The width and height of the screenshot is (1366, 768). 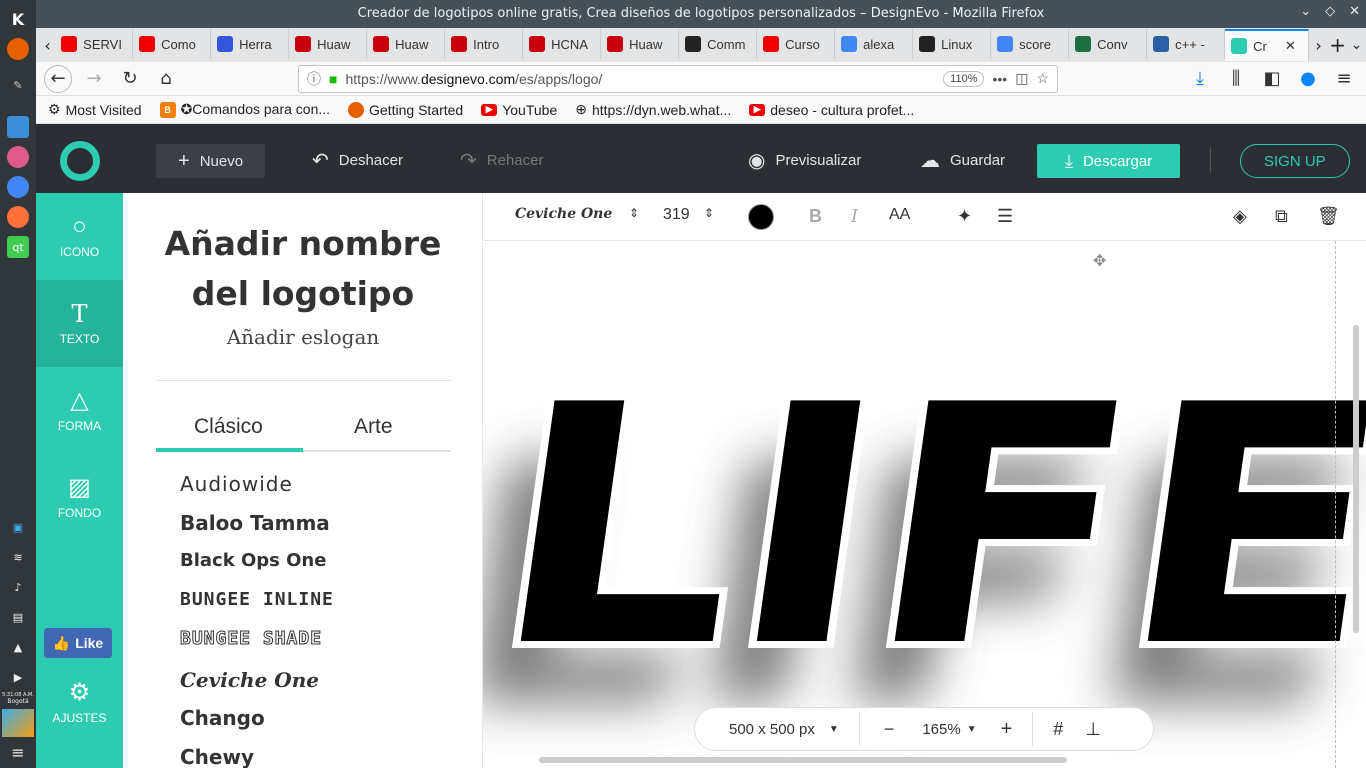 I want to click on deshacer-button: ↶ Deshacer, so click(x=357, y=160).